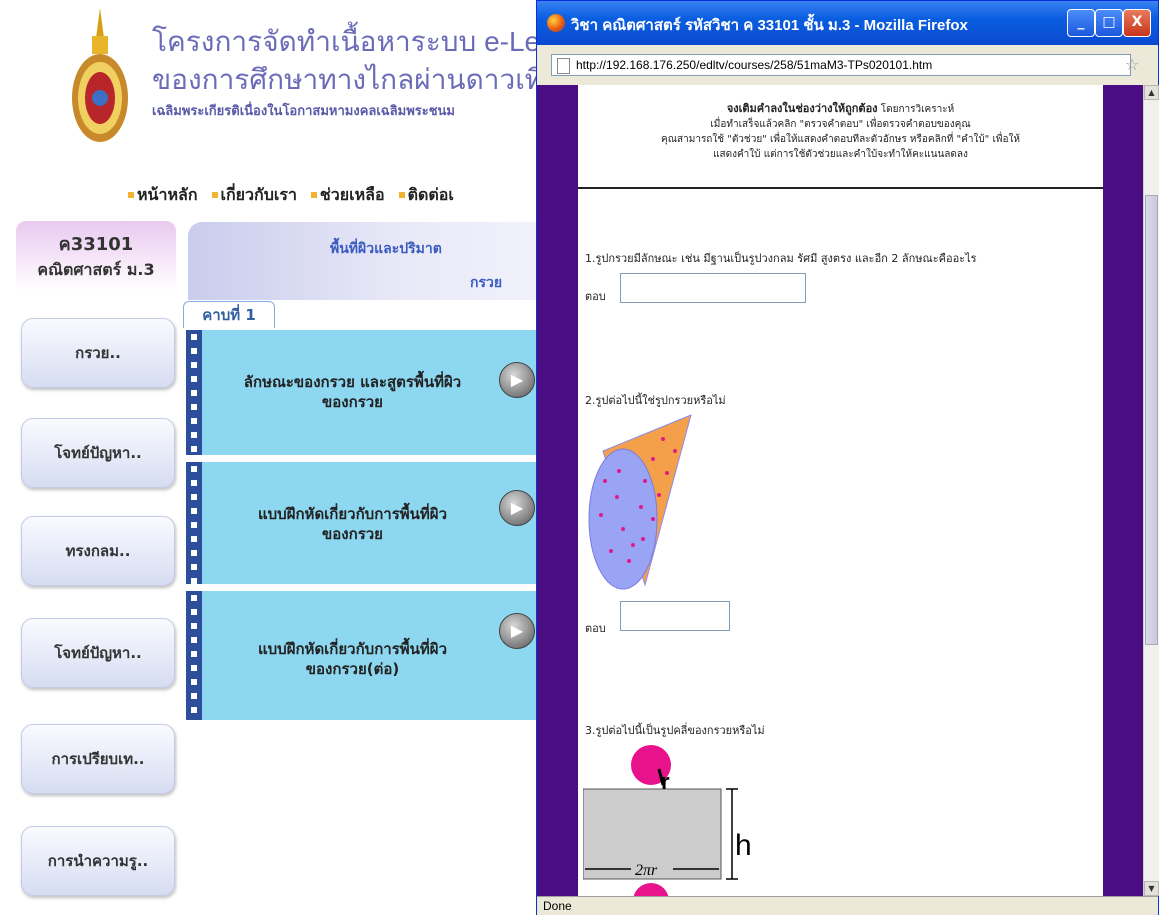 The width and height of the screenshot is (1159, 915). Describe the element at coordinates (430, 195) in the screenshot. I see `nav-label: ติดต่อเ` at that location.